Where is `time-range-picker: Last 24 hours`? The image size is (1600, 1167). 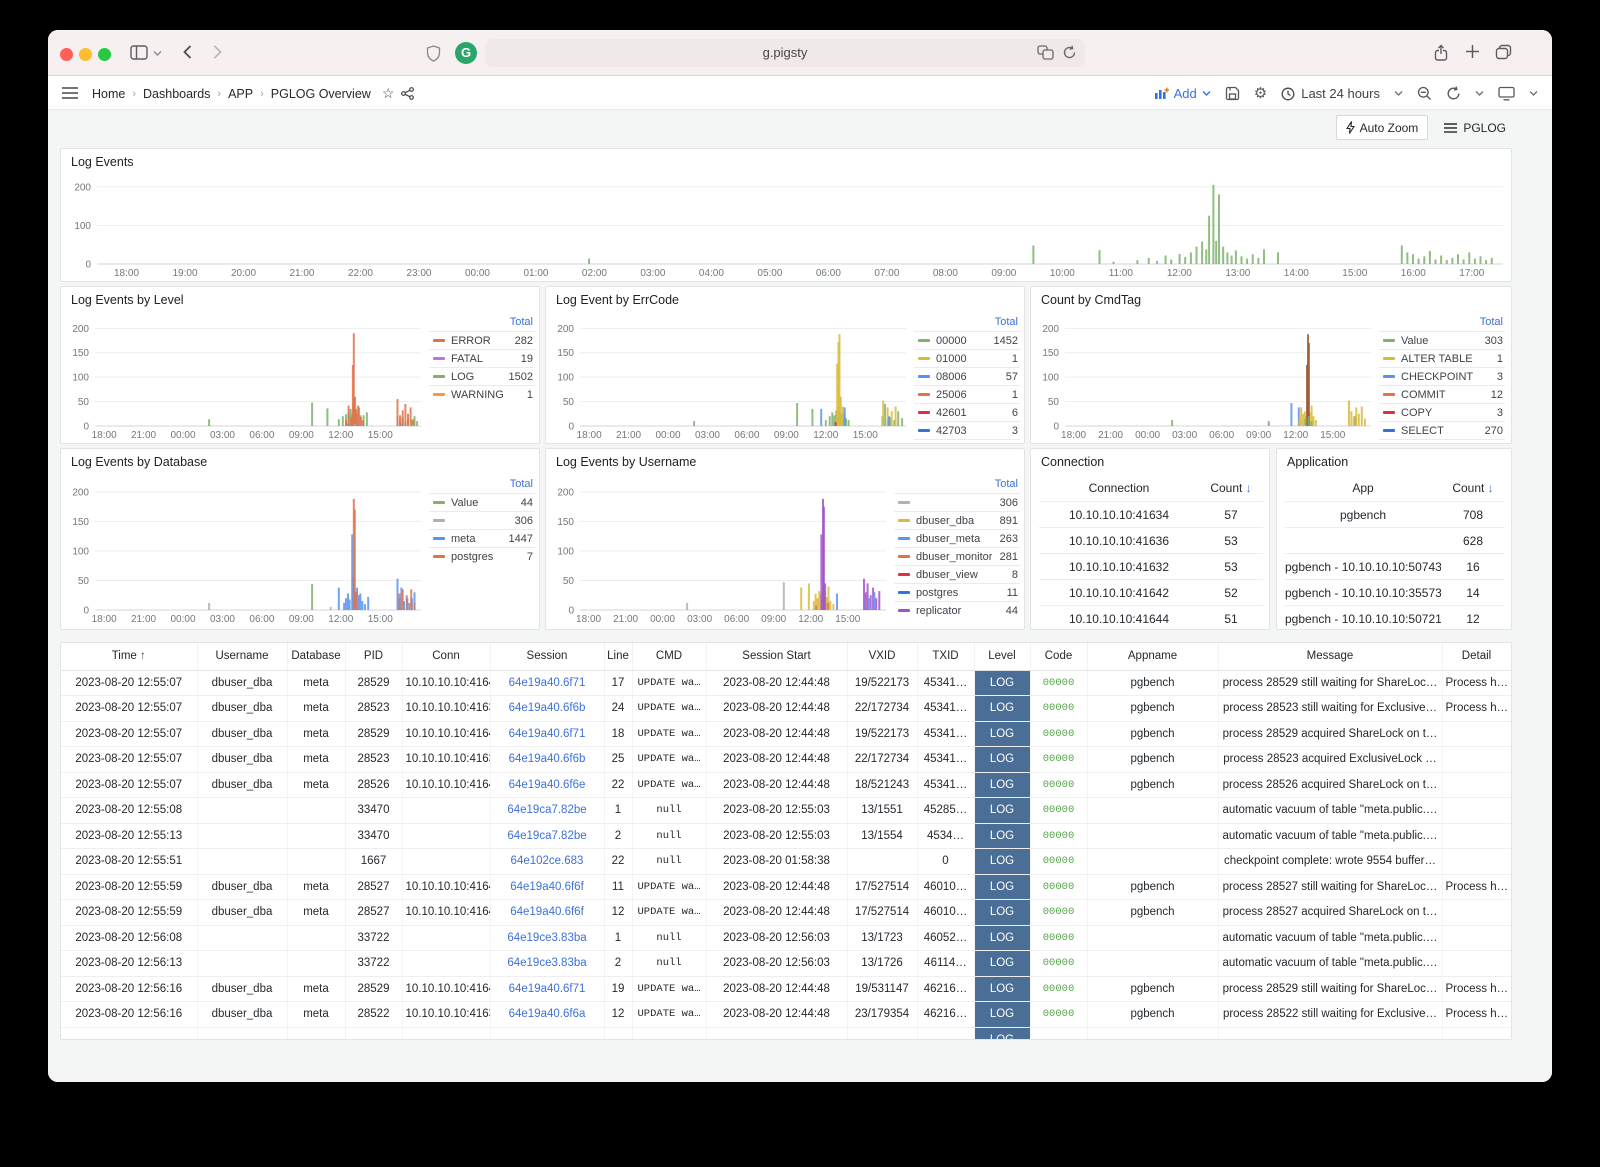
time-range-picker: Last 24 hours is located at coordinates (1330, 93).